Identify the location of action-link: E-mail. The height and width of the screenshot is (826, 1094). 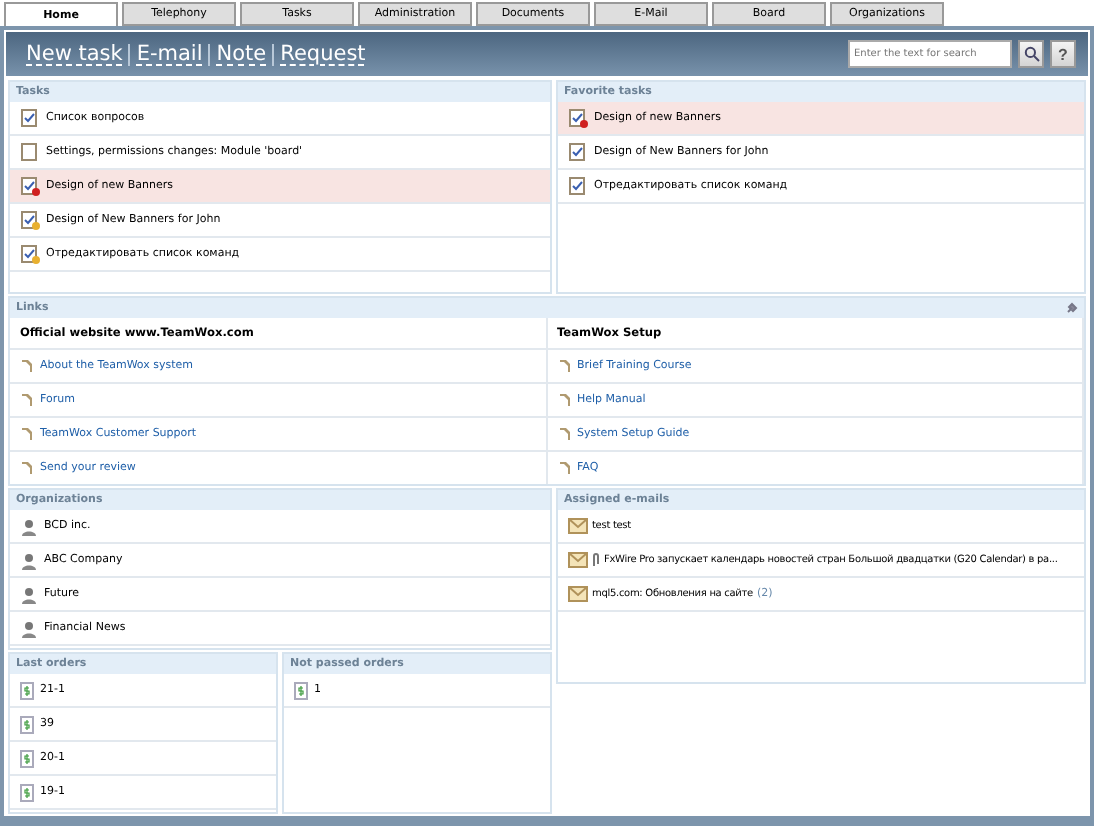
(169, 54).